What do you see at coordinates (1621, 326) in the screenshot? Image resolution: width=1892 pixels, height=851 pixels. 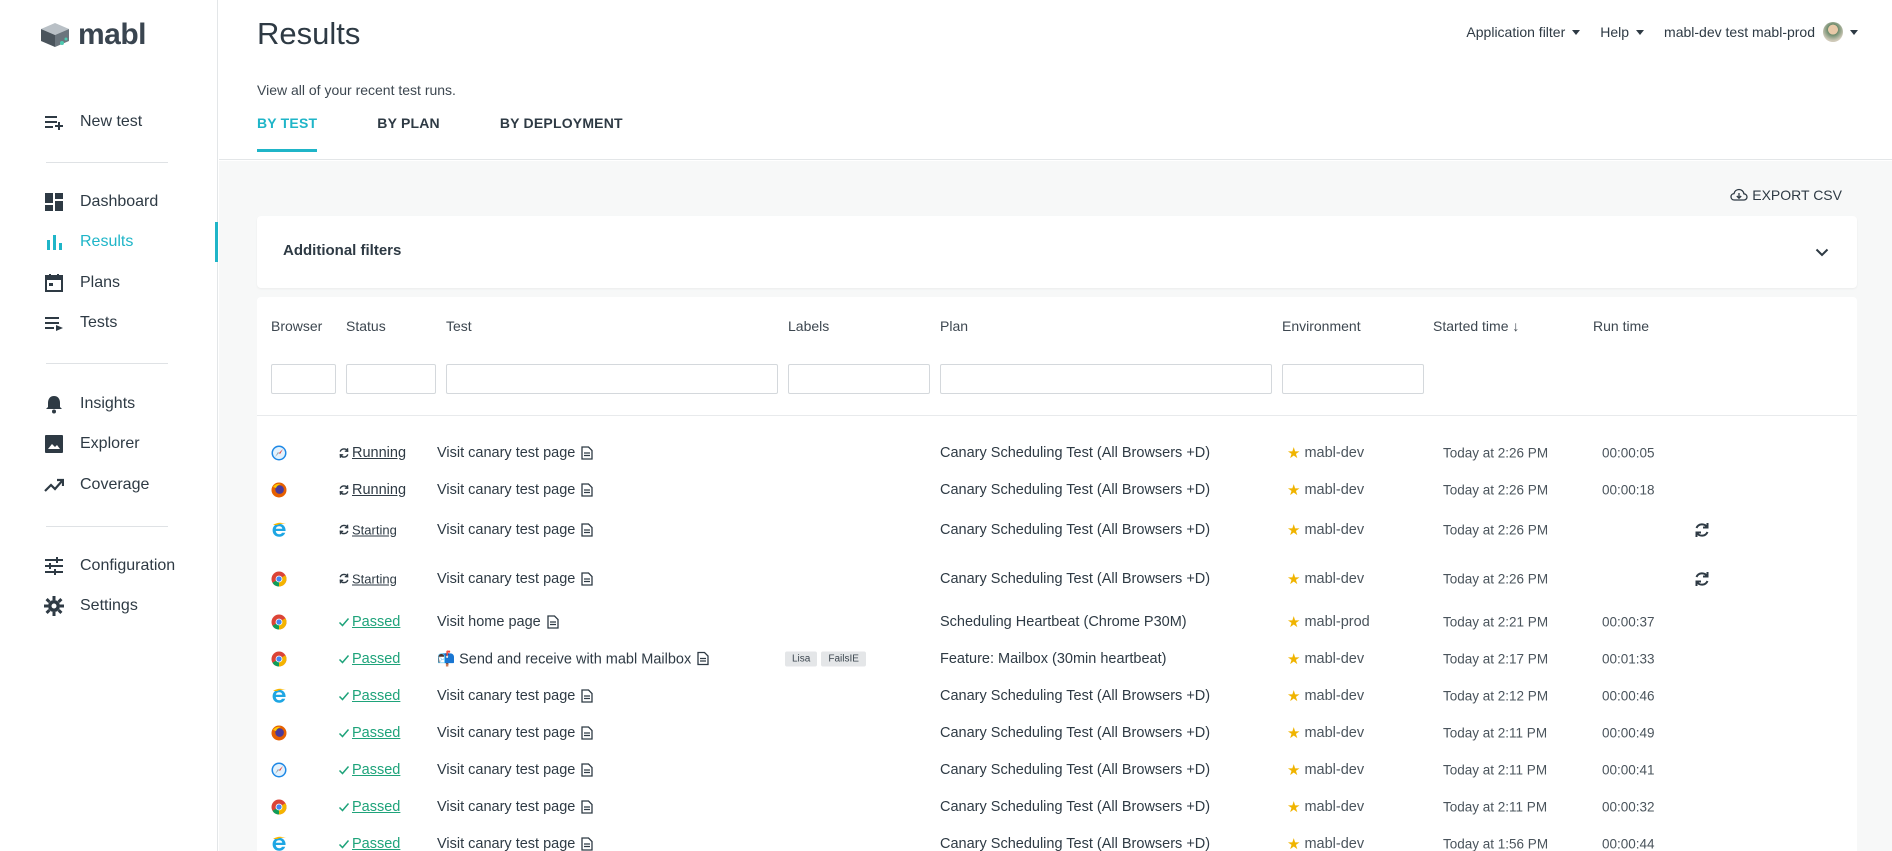 I see `column-header-run-time: Run time` at bounding box center [1621, 326].